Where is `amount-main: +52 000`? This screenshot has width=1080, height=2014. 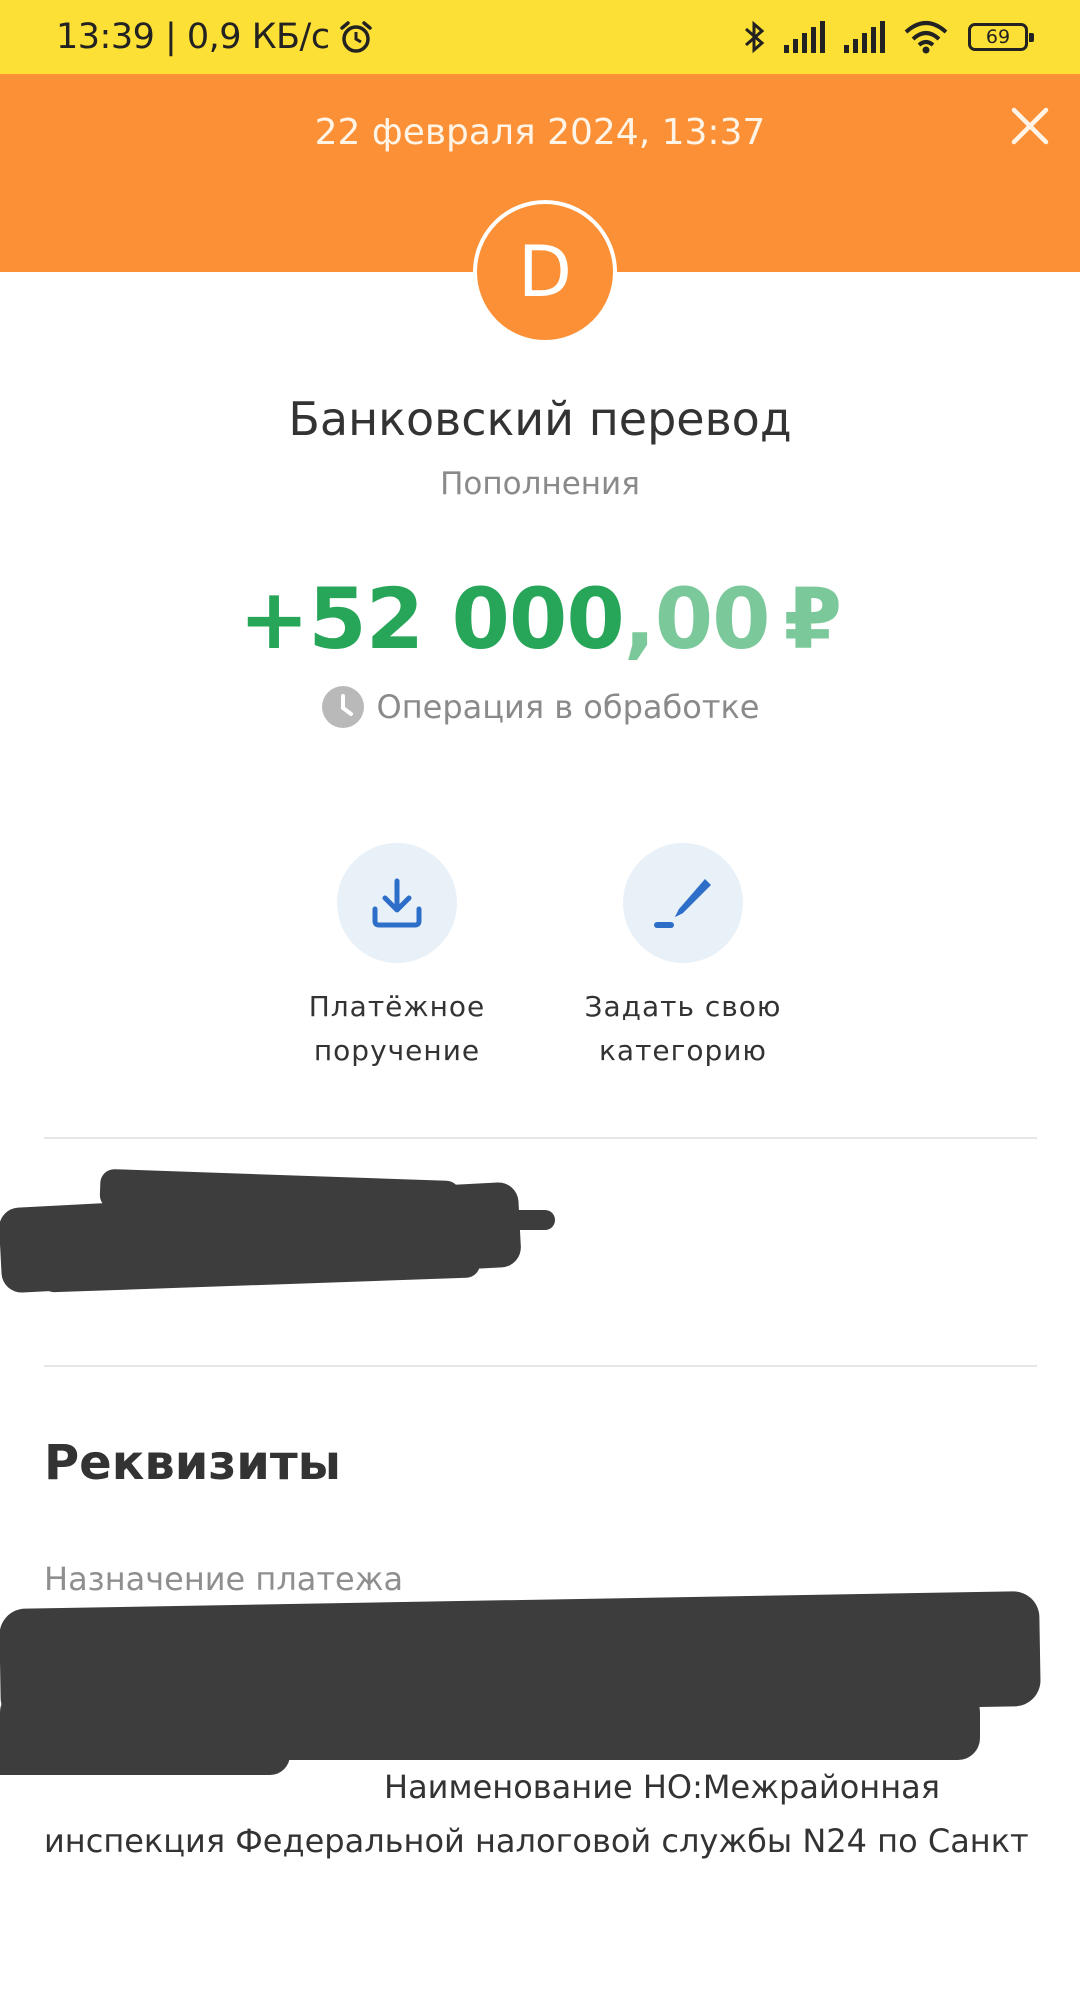
amount-main: +52 000 is located at coordinates (431, 619).